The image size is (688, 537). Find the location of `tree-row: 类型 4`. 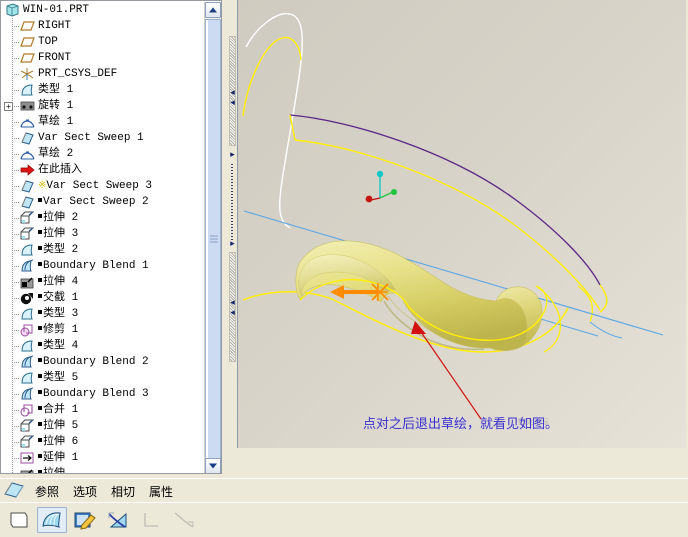

tree-row: 类型 4 is located at coordinates (103, 346).